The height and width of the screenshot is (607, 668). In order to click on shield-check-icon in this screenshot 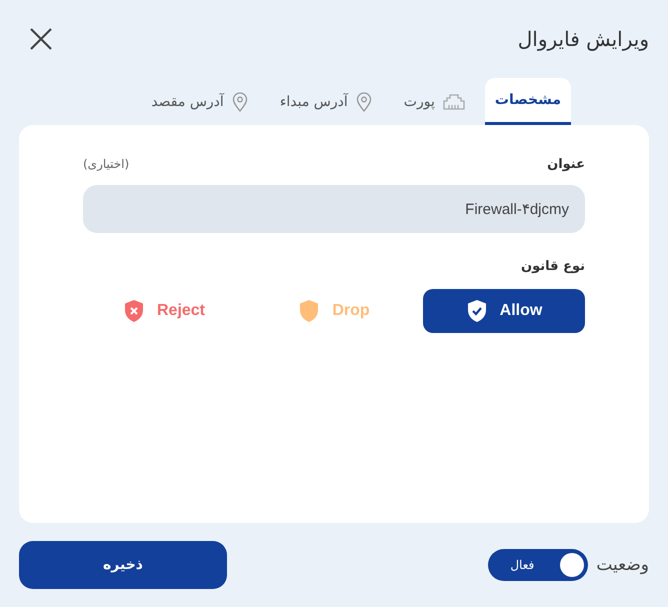, I will do `click(477, 311)`.